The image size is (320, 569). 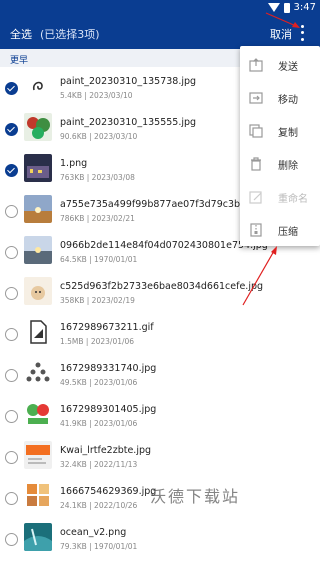 I want to click on arrowhead, so click(x=296, y=25).